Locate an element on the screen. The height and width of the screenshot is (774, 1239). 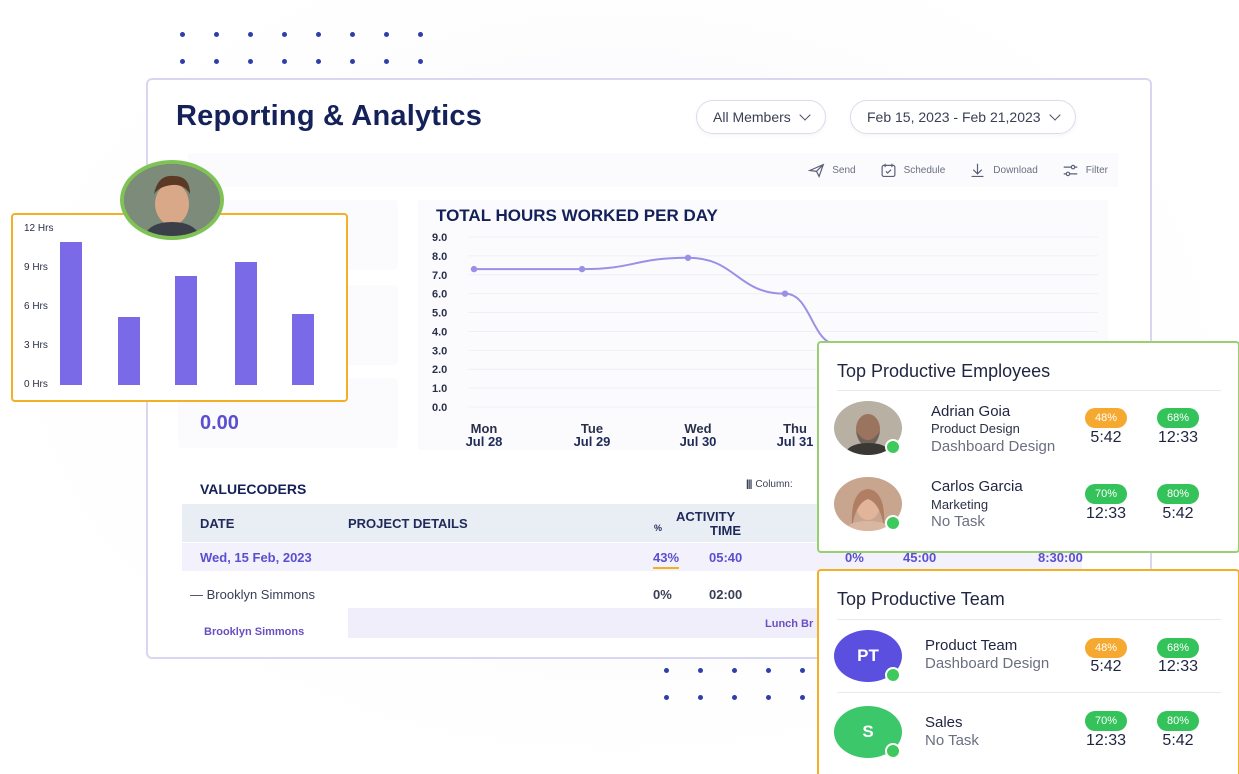
send-label: Send is located at coordinates (844, 170).